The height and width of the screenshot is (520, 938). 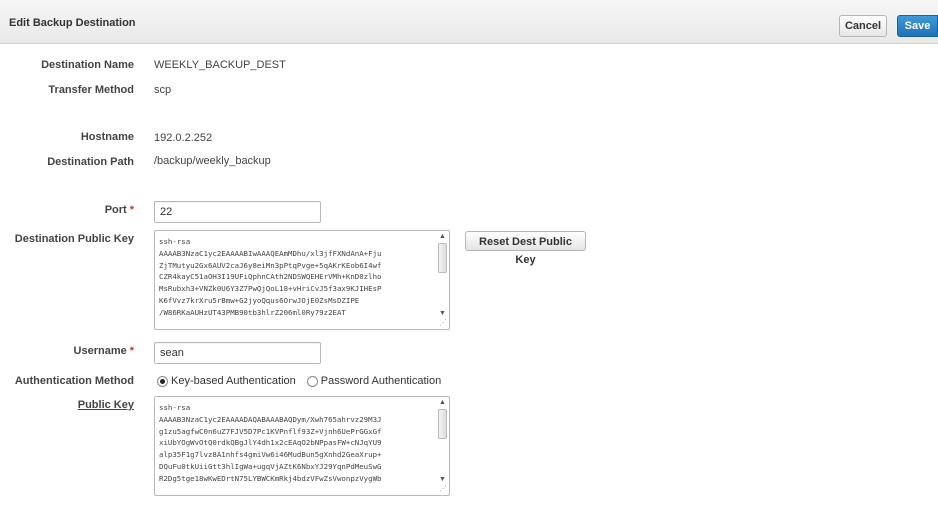 What do you see at coordinates (442, 441) in the screenshot?
I see `public-key-scrollbar: ▲ ▼` at bounding box center [442, 441].